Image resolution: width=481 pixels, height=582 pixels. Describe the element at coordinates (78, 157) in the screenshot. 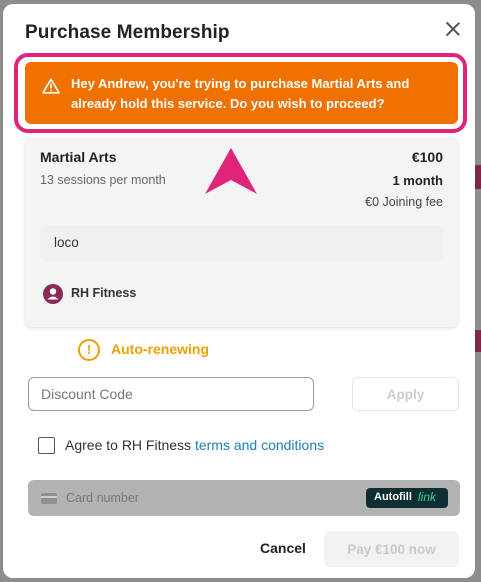

I see `plan-name: Martial Arts` at that location.